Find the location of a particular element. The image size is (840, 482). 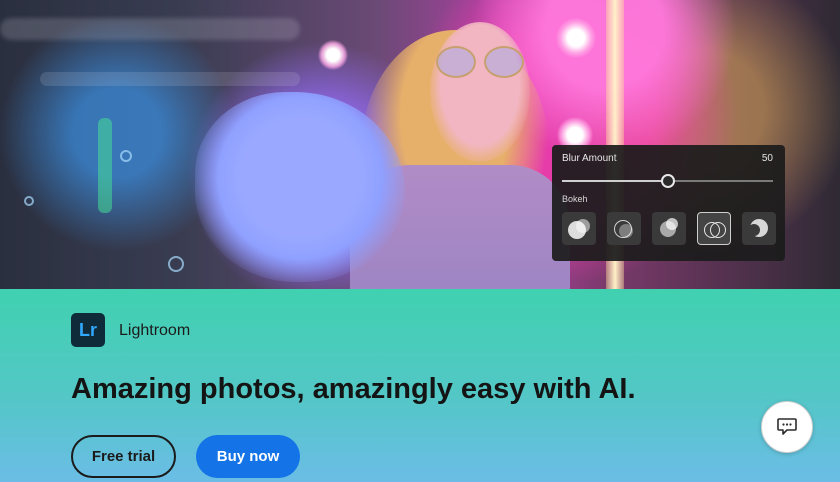

slider-handle is located at coordinates (667, 181).